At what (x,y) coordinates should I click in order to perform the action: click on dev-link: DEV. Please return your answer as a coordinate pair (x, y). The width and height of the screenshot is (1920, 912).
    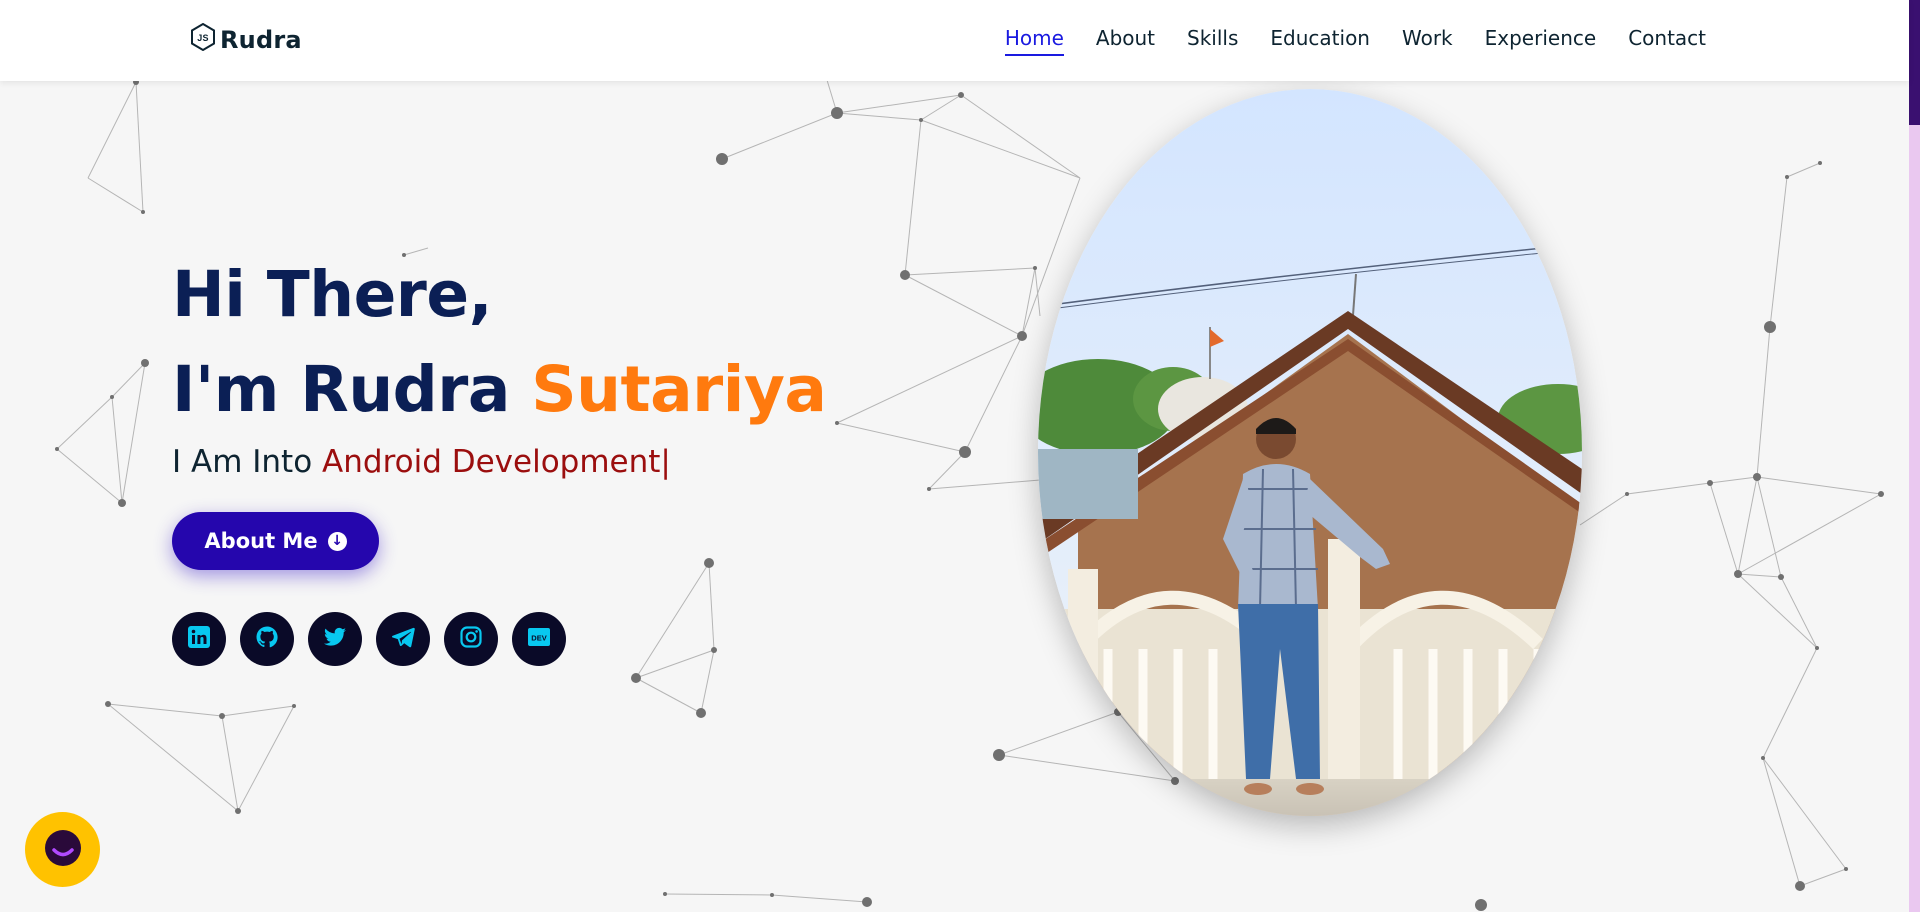
    Looking at the image, I should click on (539, 639).